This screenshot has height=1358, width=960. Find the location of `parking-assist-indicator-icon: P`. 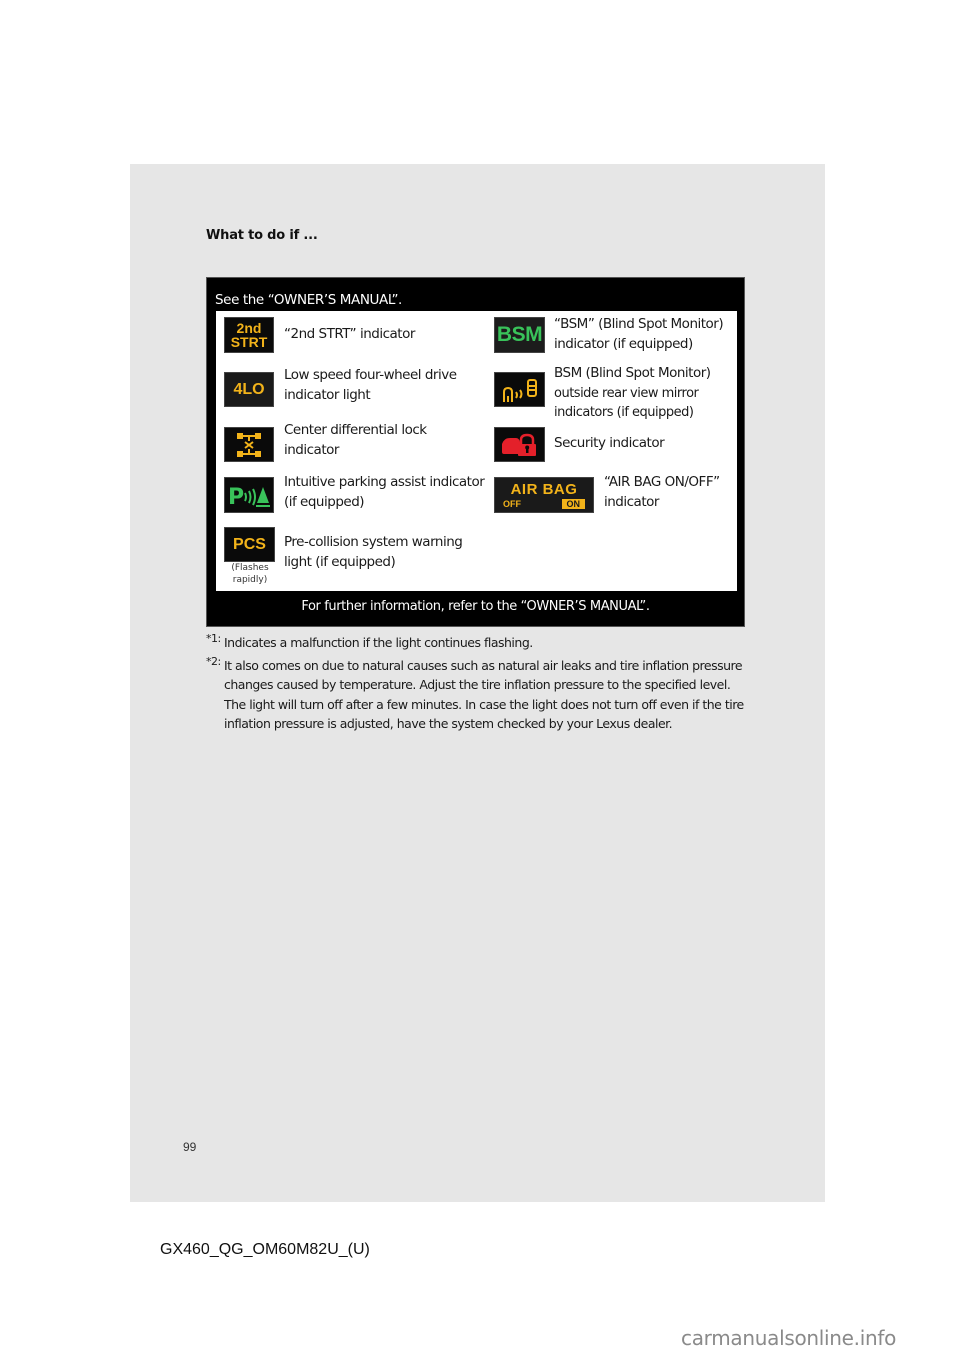

parking-assist-indicator-icon: P is located at coordinates (249, 495).